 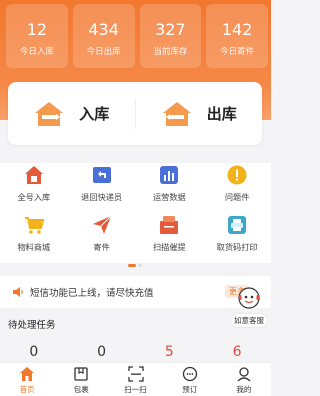 I want to click on service-avatar-icon, so click(x=249, y=298).